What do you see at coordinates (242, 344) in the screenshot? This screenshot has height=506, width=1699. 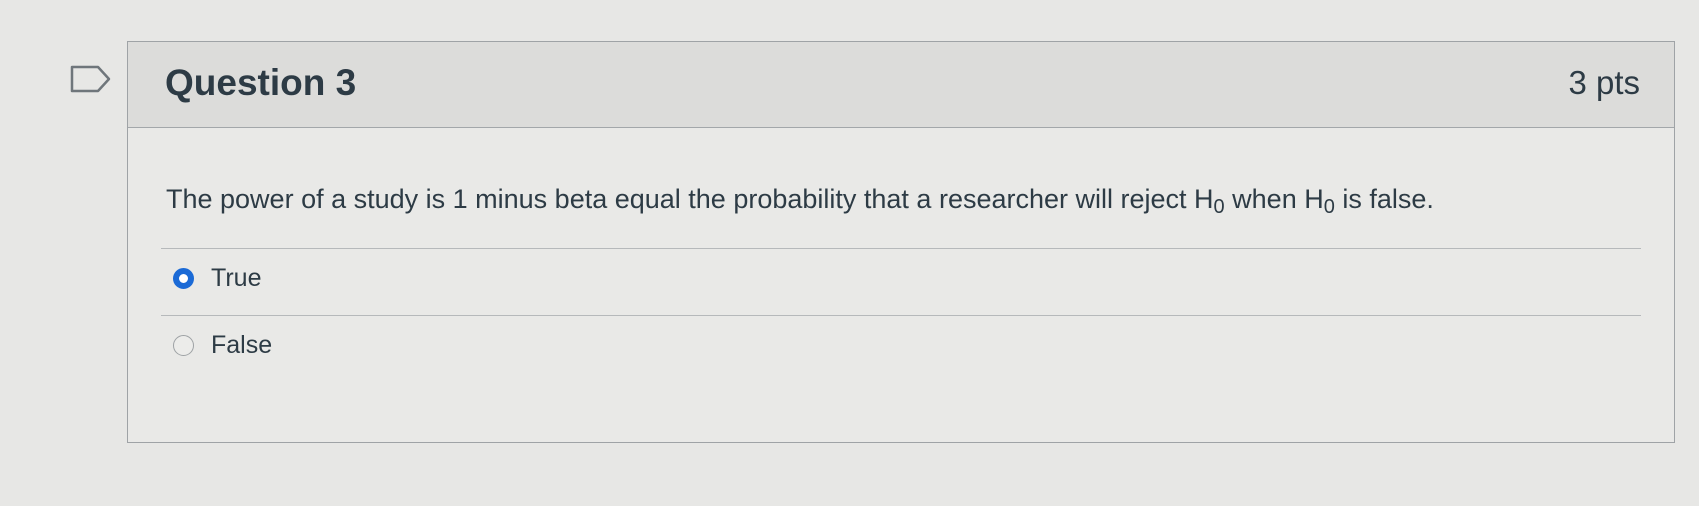 I see `answer-label-false: False` at bounding box center [242, 344].